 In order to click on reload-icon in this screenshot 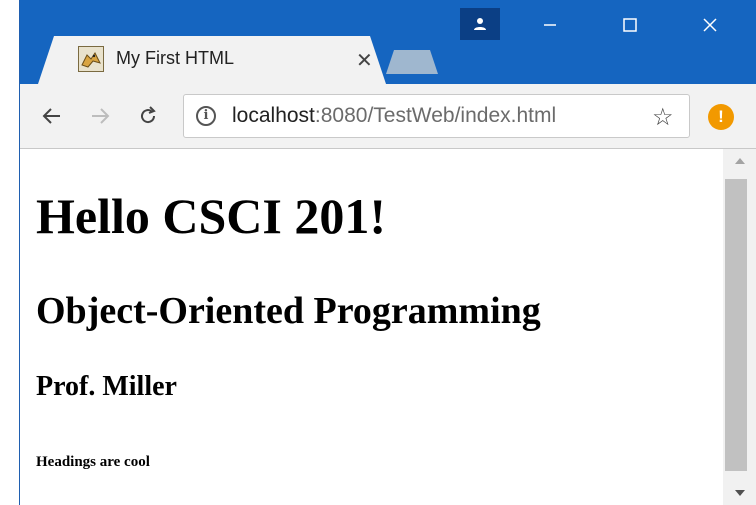, I will do `click(148, 115)`.